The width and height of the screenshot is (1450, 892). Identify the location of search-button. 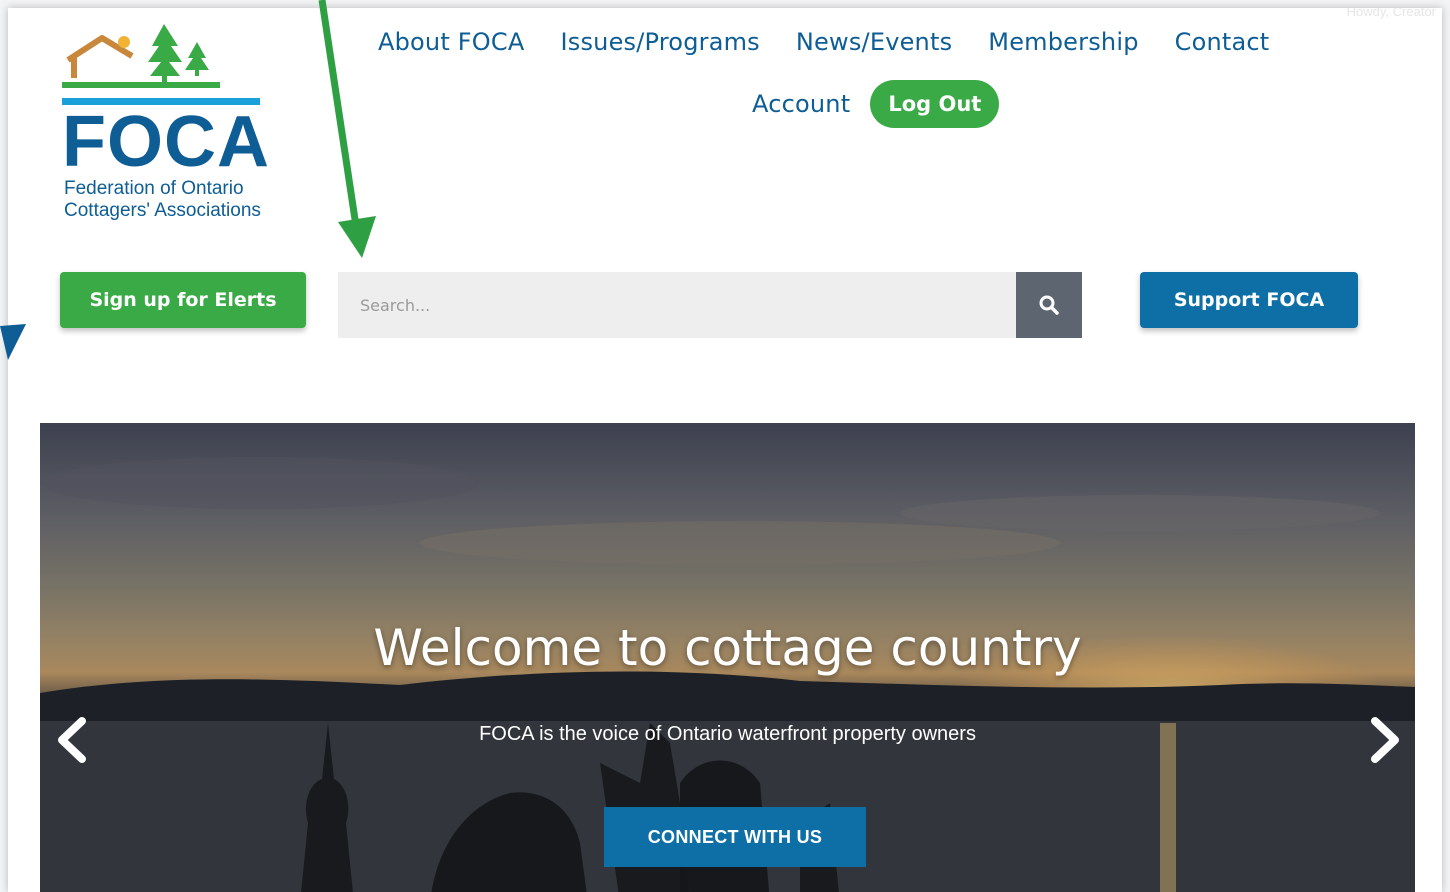
(1049, 305).